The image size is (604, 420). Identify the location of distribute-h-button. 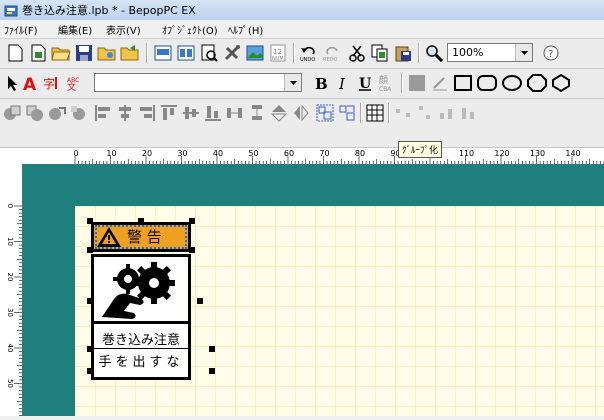
(235, 113).